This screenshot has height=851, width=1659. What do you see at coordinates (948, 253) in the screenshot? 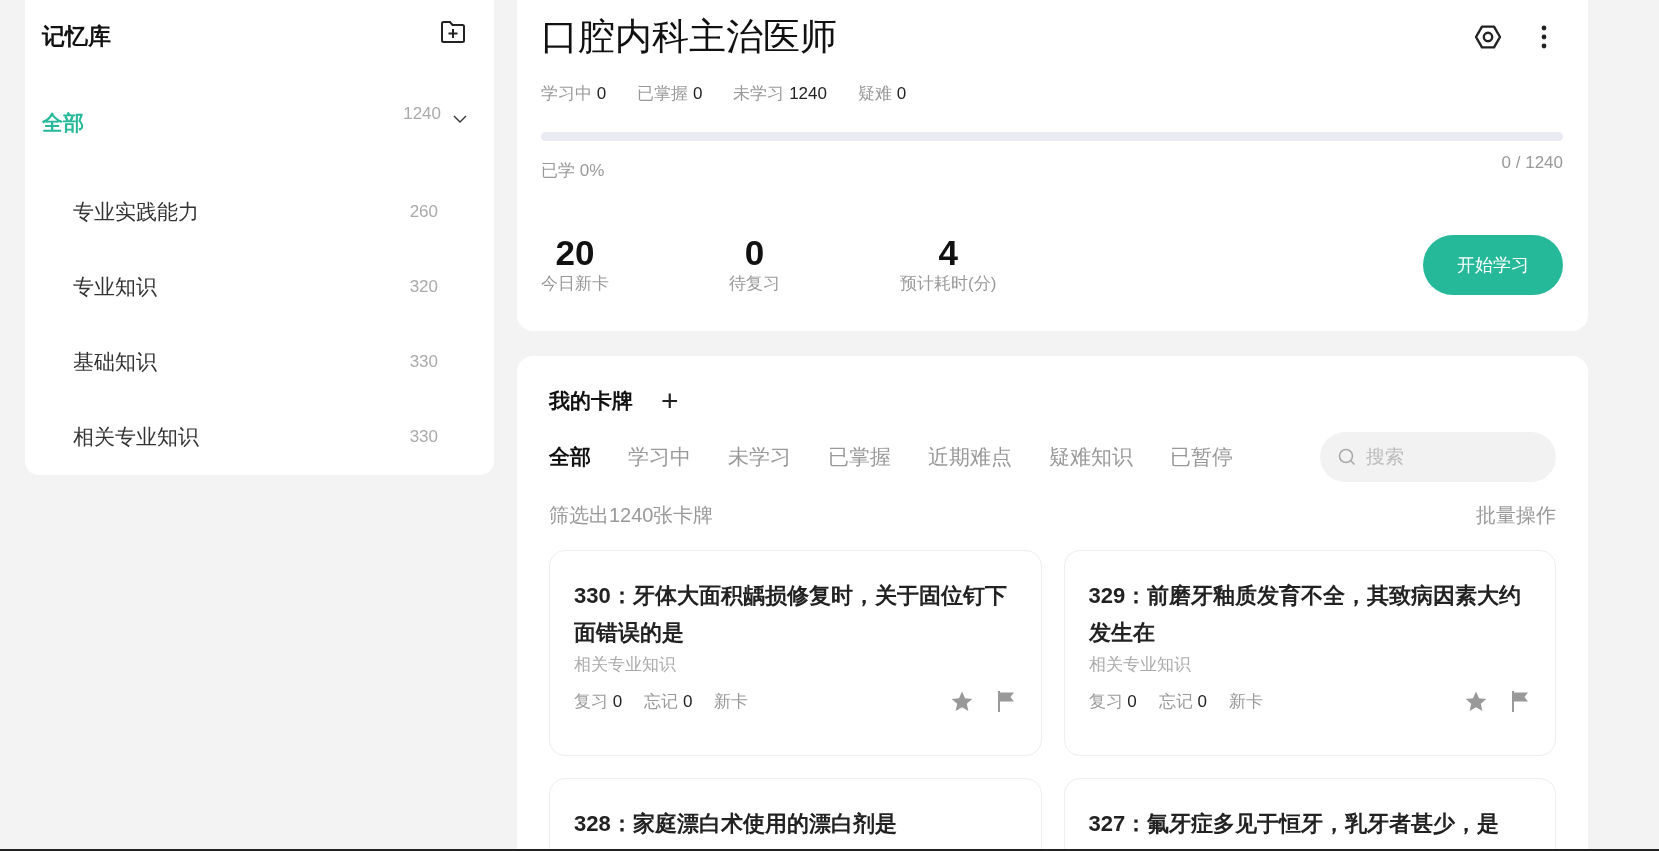
I see `stat-value: 4` at bounding box center [948, 253].